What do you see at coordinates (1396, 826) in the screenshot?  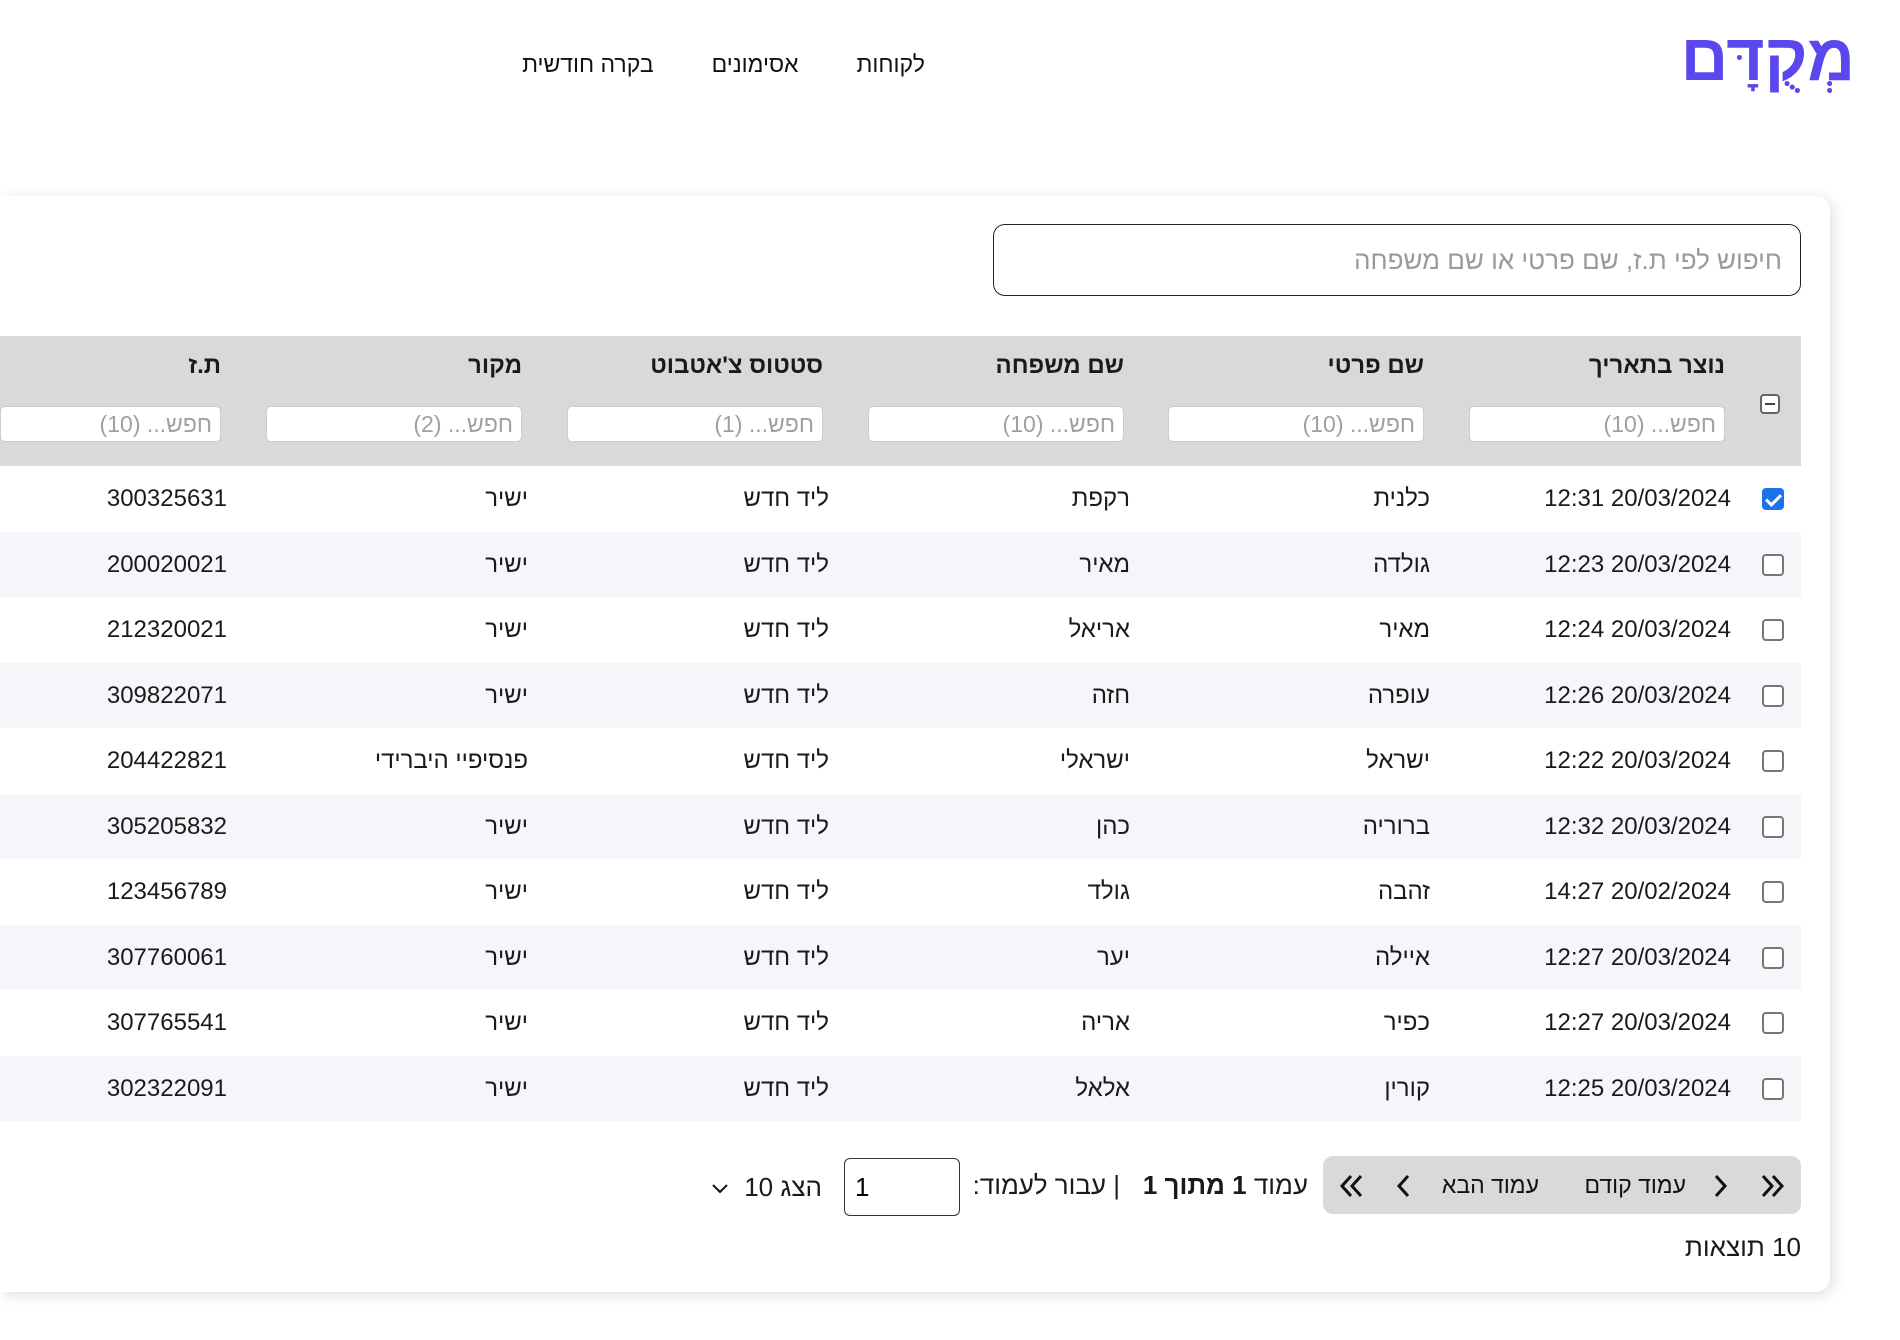 I see `cell-first-name: ברוריה` at bounding box center [1396, 826].